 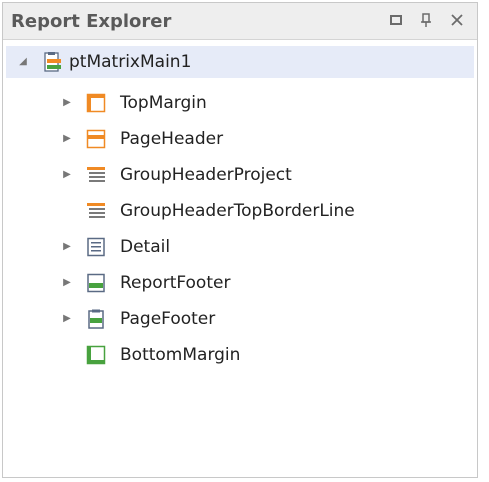 What do you see at coordinates (23, 62) in the screenshot?
I see `collapse-arrow-icon: ◢` at bounding box center [23, 62].